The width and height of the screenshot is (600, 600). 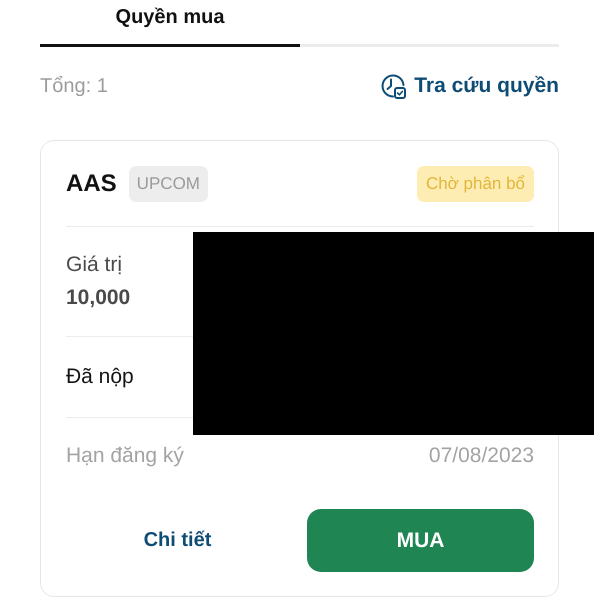 I want to click on field-label: Hạn đăng ký, so click(x=125, y=456).